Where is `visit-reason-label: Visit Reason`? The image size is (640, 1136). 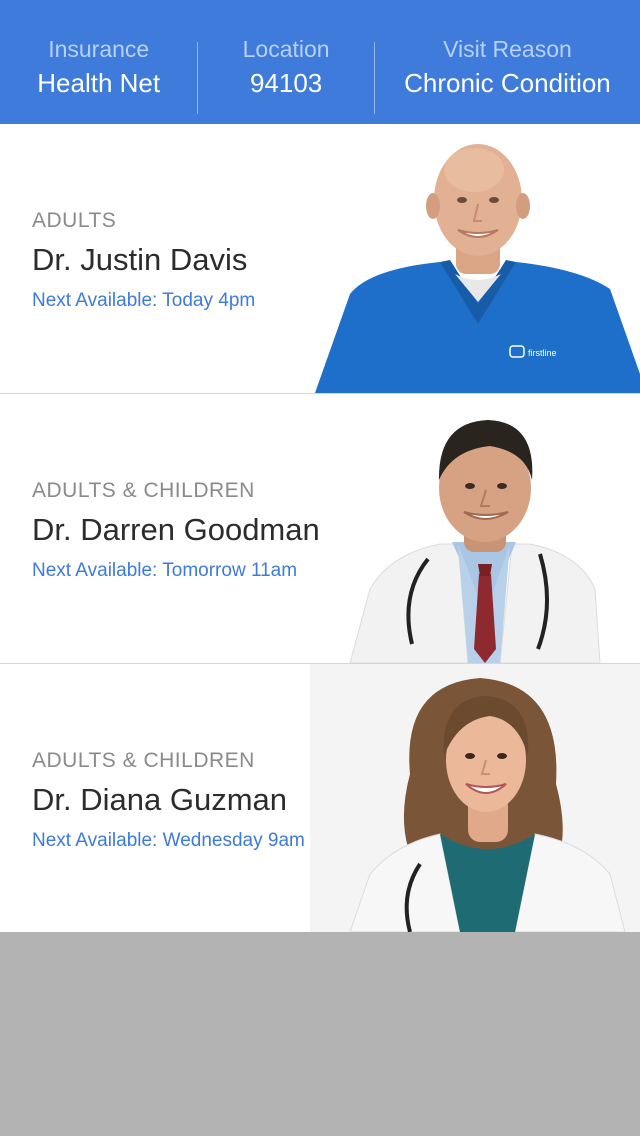
visit-reason-label: Visit Reason is located at coordinates (507, 49).